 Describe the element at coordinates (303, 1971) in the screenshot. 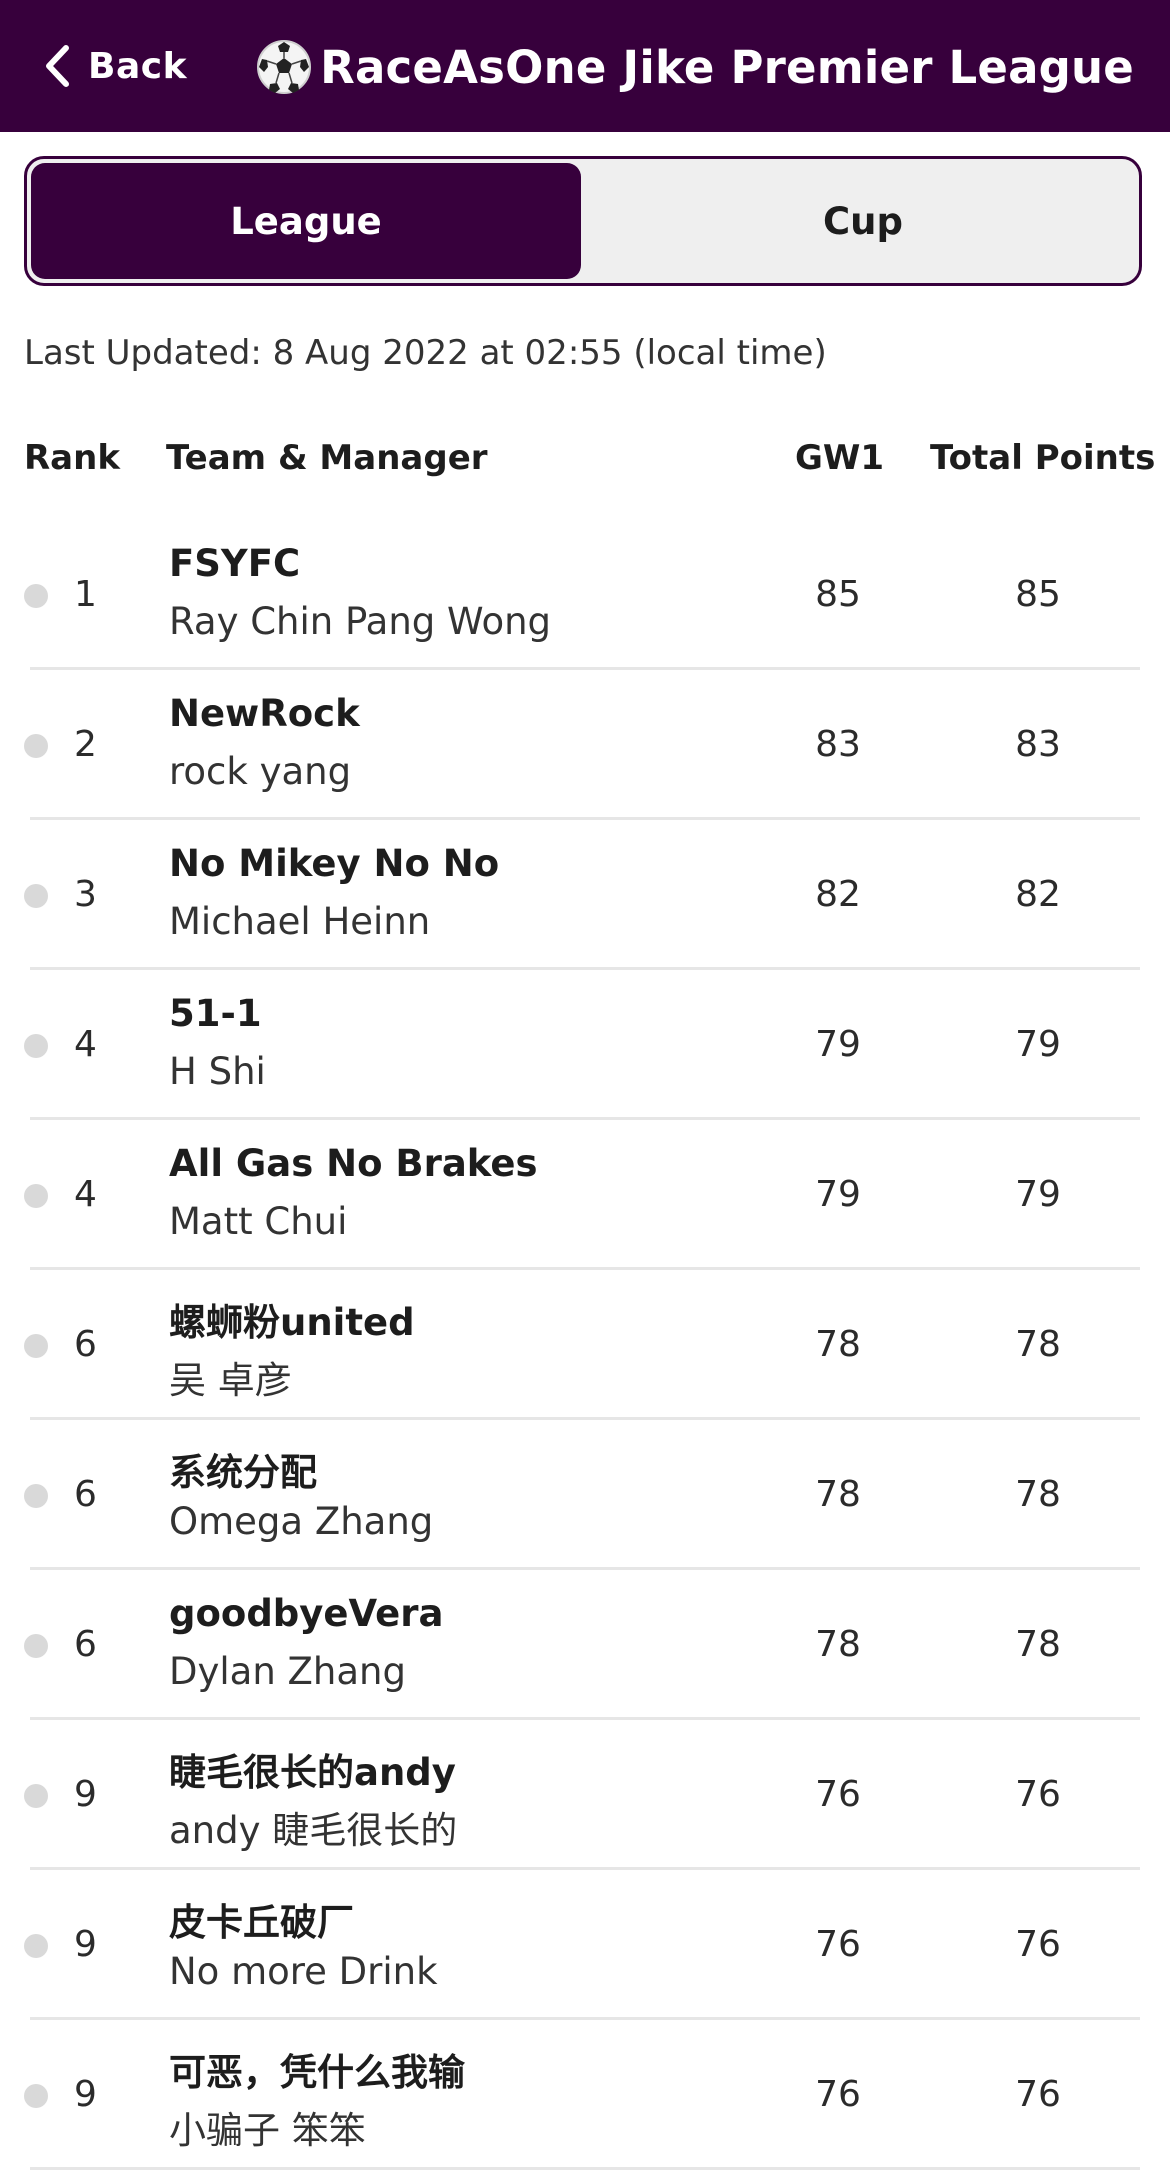

I see `manager-name: No more Drink` at that location.